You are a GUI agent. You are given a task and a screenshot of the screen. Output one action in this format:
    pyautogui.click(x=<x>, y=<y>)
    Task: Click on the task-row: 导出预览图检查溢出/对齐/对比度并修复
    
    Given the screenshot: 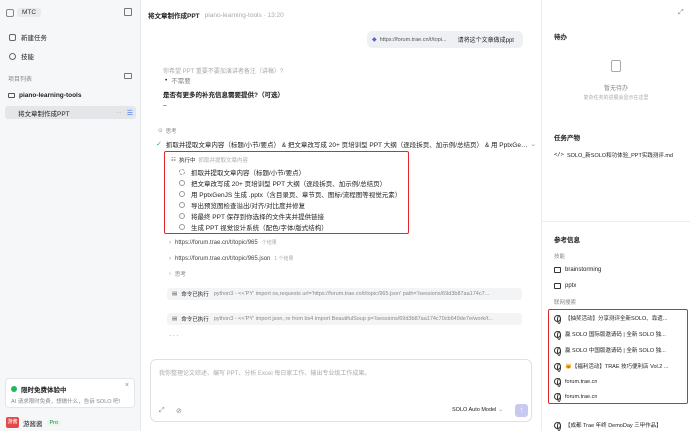 What is the action you would take?
    pyautogui.click(x=242, y=205)
    